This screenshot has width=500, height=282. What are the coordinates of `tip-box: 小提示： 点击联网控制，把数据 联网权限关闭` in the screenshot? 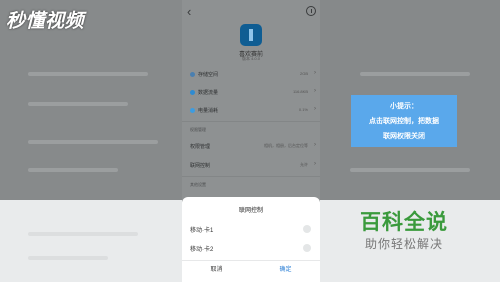 It's located at (404, 121).